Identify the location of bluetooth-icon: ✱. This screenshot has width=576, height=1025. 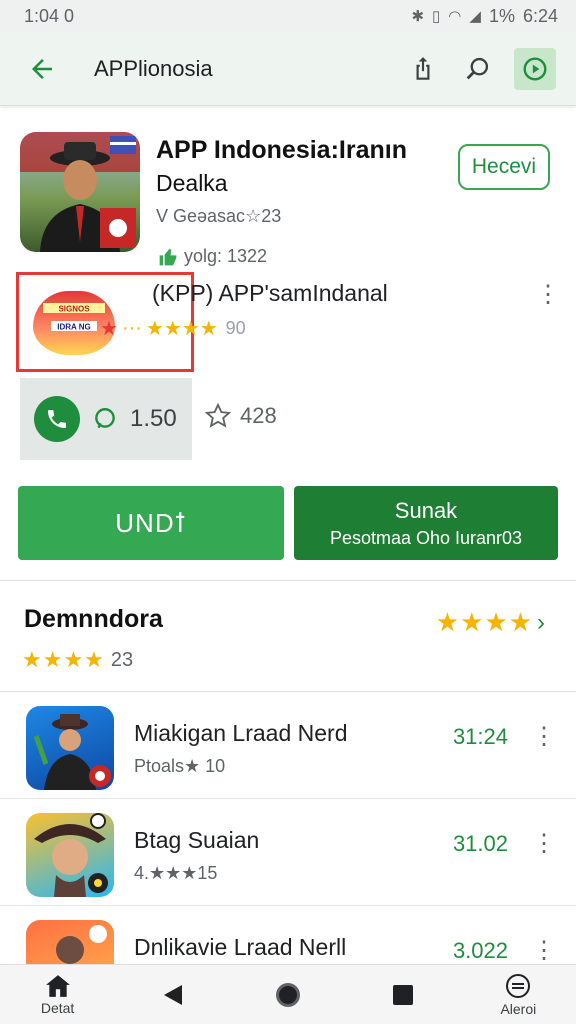
(417, 16).